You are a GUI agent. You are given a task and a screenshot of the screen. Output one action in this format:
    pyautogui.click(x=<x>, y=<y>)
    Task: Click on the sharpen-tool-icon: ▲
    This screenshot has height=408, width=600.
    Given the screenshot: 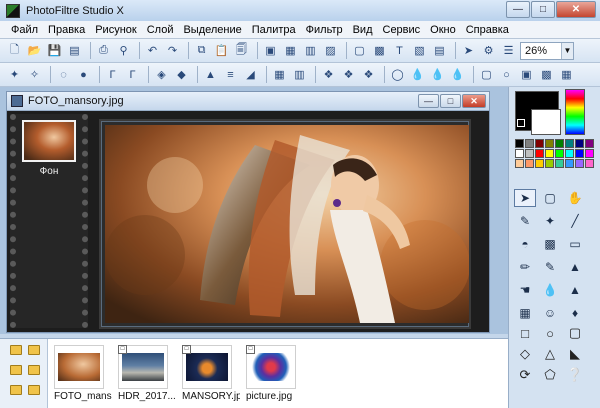 What is the action you would take?
    pyautogui.click(x=575, y=290)
    